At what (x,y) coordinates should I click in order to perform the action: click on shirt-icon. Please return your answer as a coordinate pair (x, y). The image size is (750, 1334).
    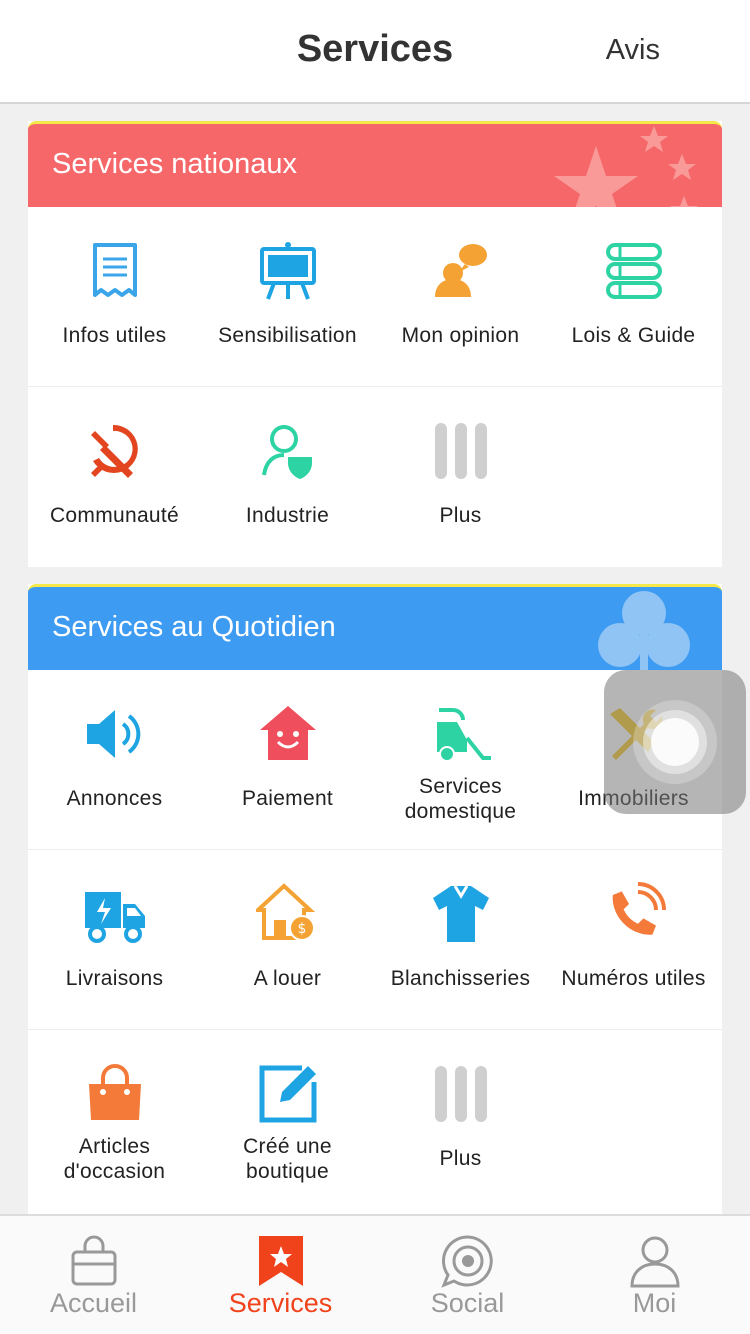
    Looking at the image, I should click on (461, 914).